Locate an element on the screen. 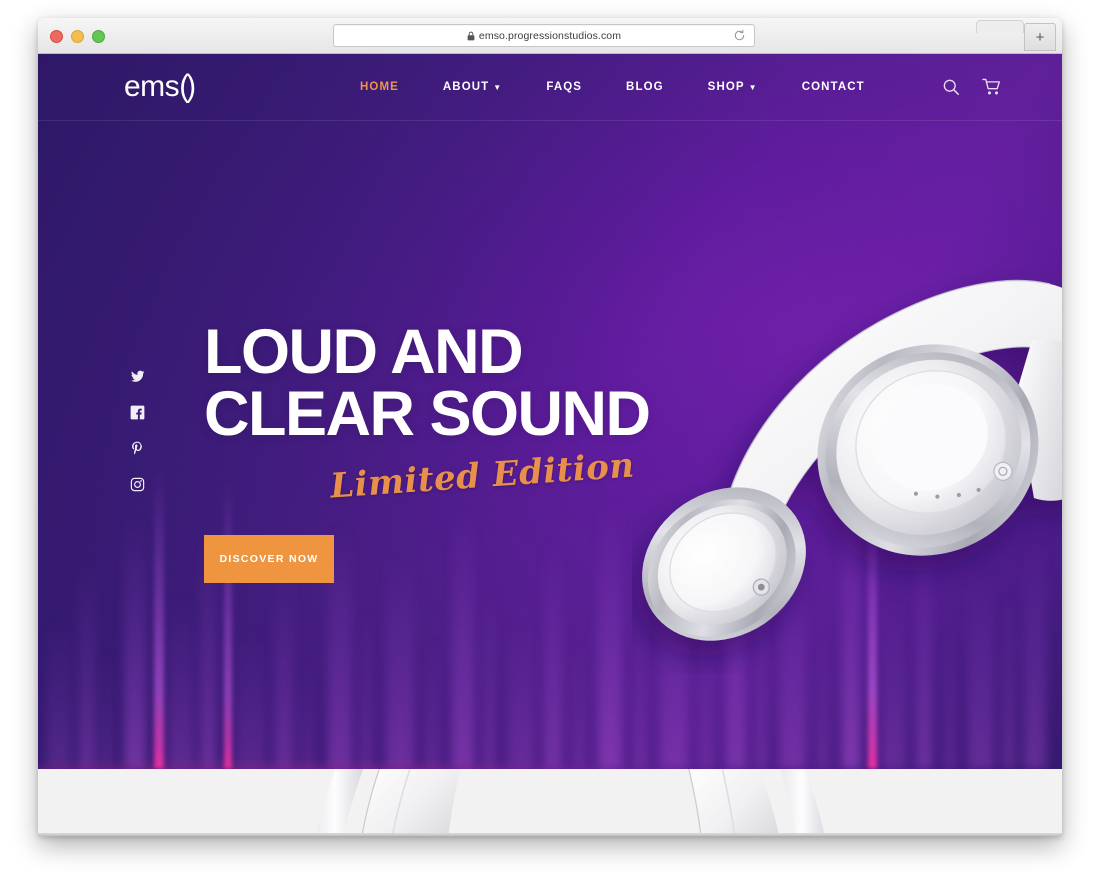 The width and height of the screenshot is (1100, 894). nav-label: BLOG is located at coordinates (645, 87).